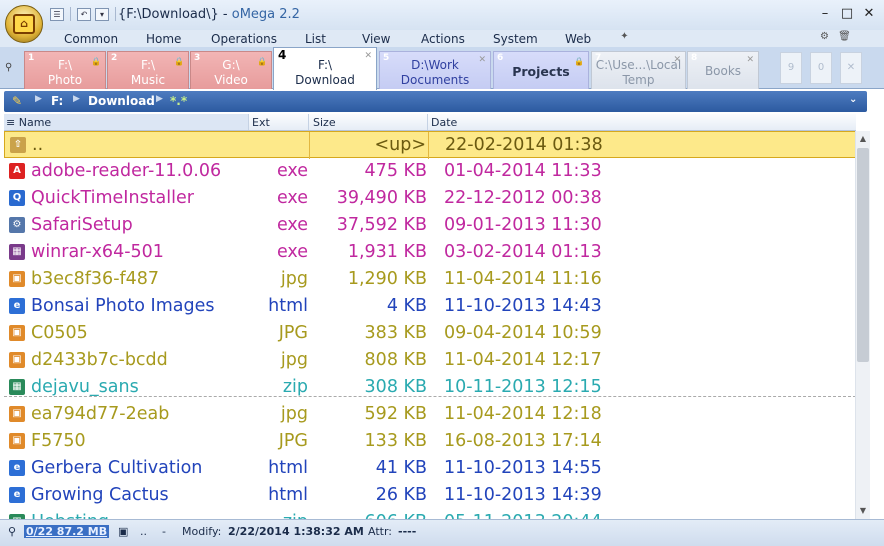 This screenshot has width=884, height=546. What do you see at coordinates (84, 14) in the screenshot?
I see `undo-icon: ↶` at bounding box center [84, 14].